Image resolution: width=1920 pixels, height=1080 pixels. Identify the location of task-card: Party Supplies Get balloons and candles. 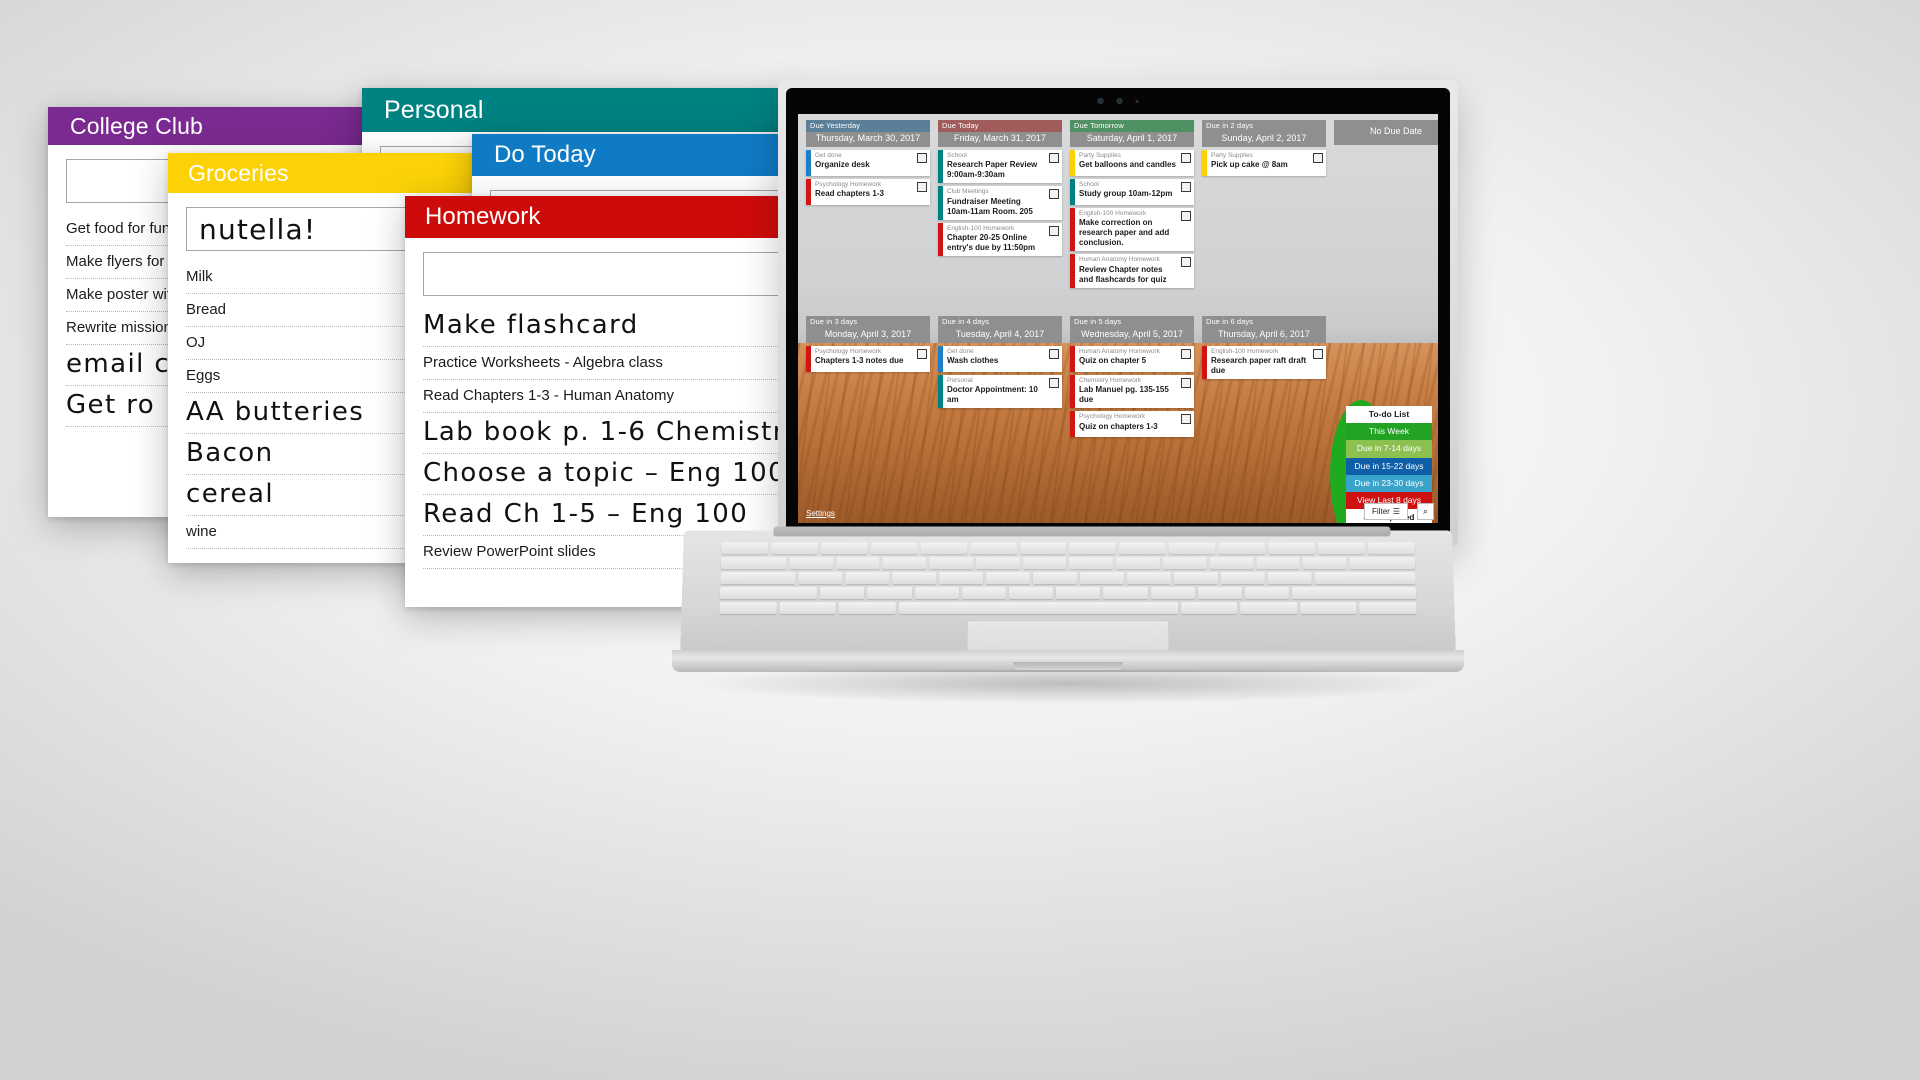
(1132, 163).